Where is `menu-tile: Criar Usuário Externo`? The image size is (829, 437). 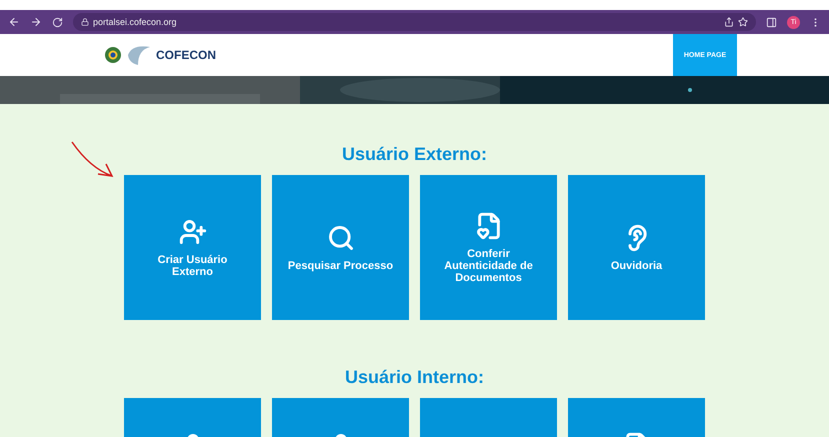 menu-tile: Criar Usuário Externo is located at coordinates (192, 247).